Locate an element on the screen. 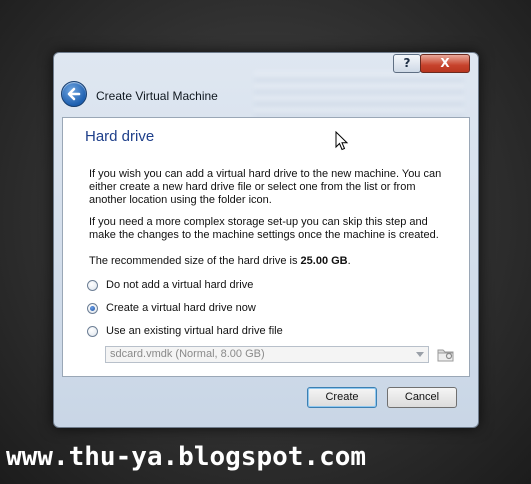 Image resolution: width=531 pixels, height=484 pixels. page-title: Hard drive is located at coordinates (120, 136).